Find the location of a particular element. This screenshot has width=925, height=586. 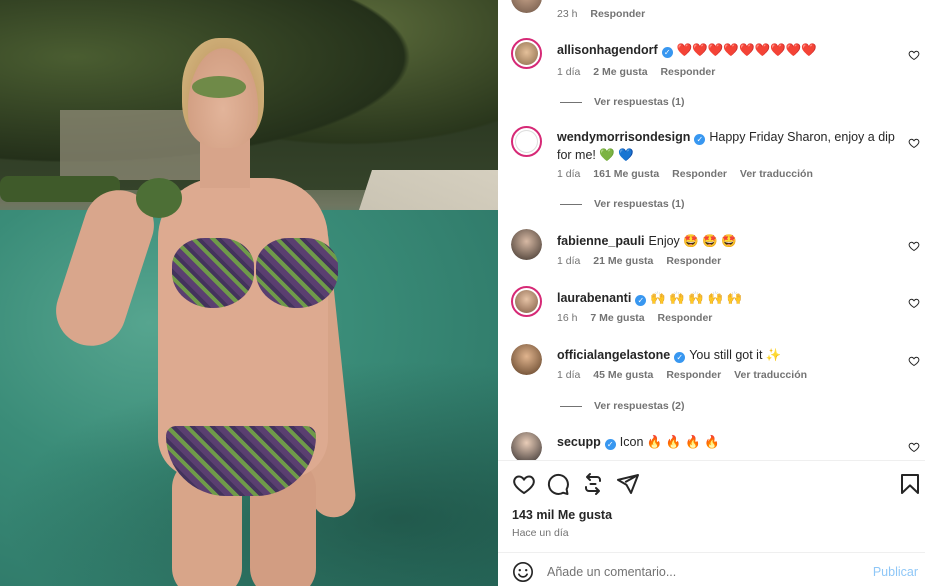

comment-username: officialangelastone is located at coordinates (613, 355).